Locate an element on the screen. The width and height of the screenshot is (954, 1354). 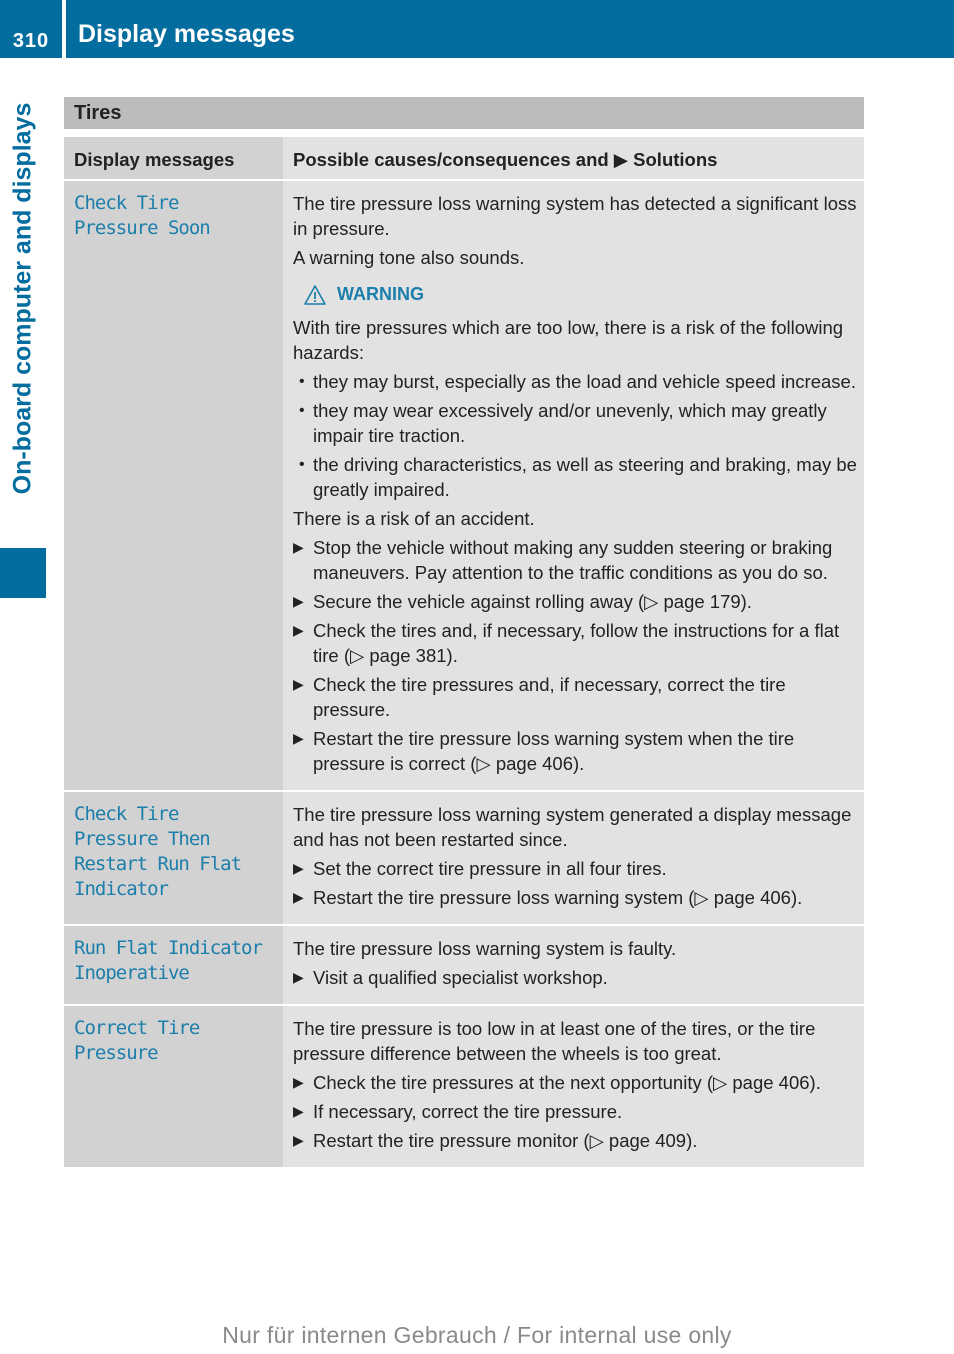
column-header-display-messages: Display messages is located at coordinates (173, 159).